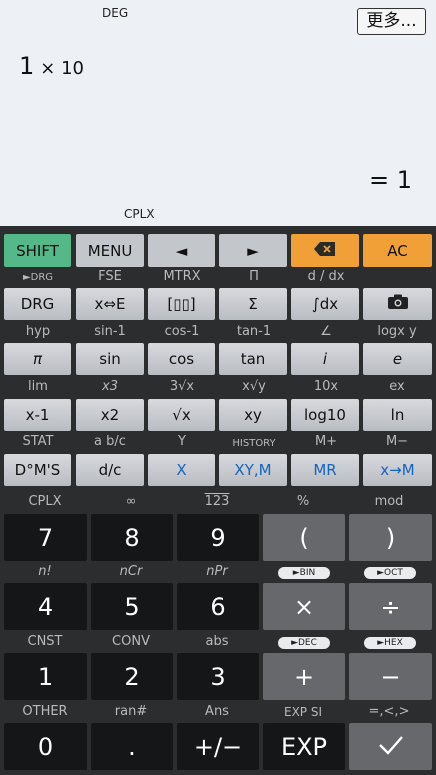  What do you see at coordinates (217, 641) in the screenshot?
I see `shift-label-abs: abs` at bounding box center [217, 641].